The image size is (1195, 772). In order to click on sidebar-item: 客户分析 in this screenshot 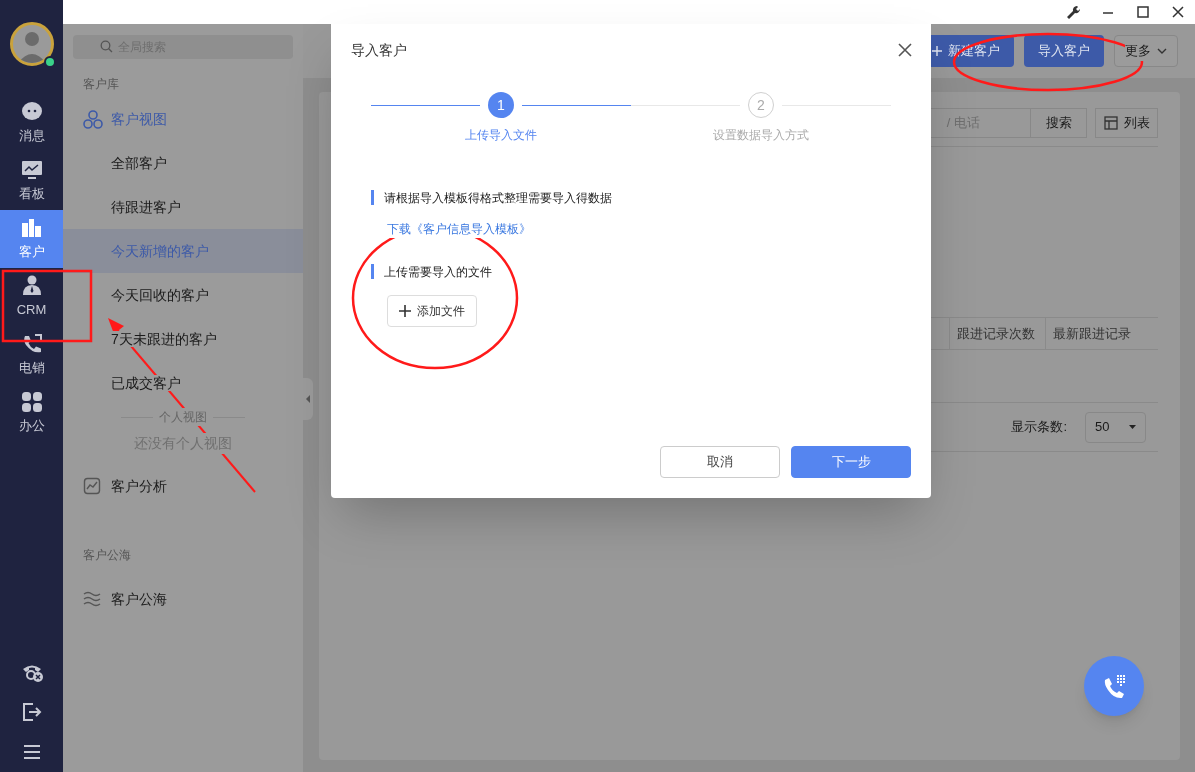, I will do `click(183, 486)`.